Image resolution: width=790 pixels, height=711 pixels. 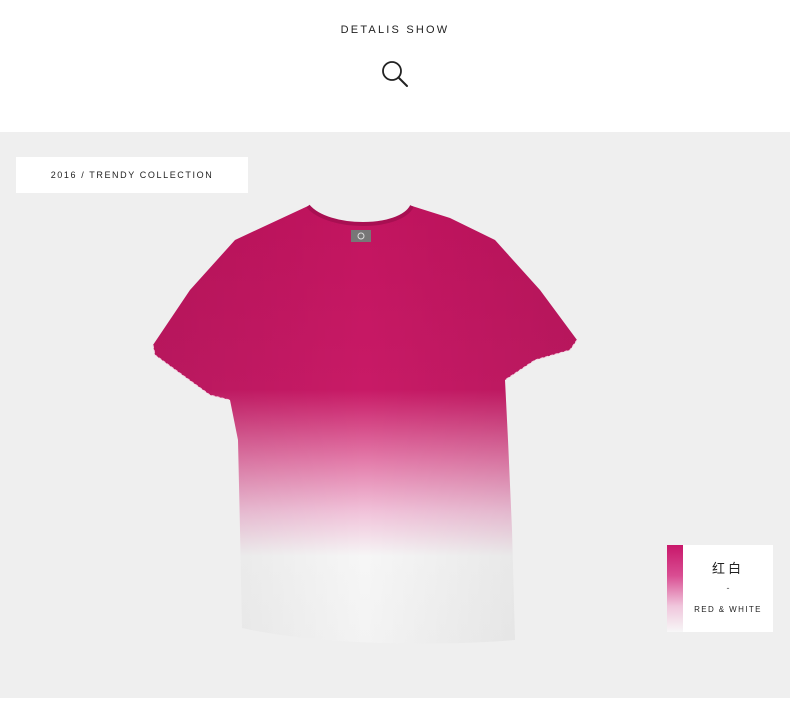 I want to click on section-title: DETALIS SHOW, so click(x=395, y=30).